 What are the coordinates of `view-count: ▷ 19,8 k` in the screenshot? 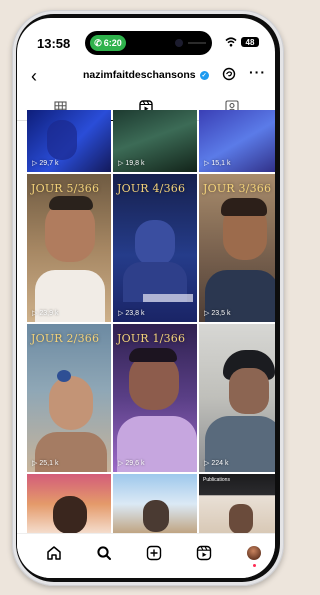 It's located at (131, 163).